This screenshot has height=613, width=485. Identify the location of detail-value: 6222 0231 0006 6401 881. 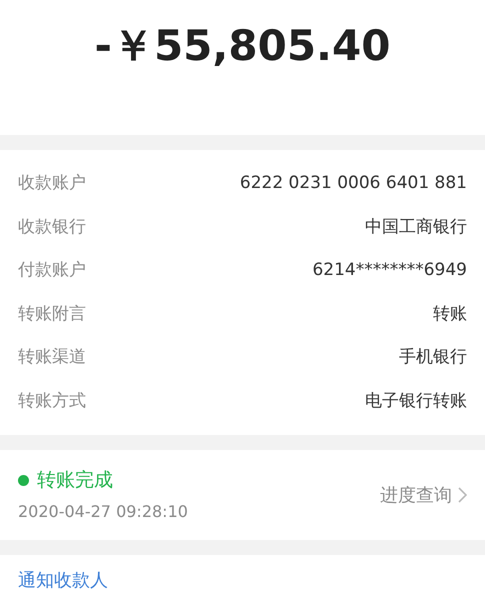
(353, 183).